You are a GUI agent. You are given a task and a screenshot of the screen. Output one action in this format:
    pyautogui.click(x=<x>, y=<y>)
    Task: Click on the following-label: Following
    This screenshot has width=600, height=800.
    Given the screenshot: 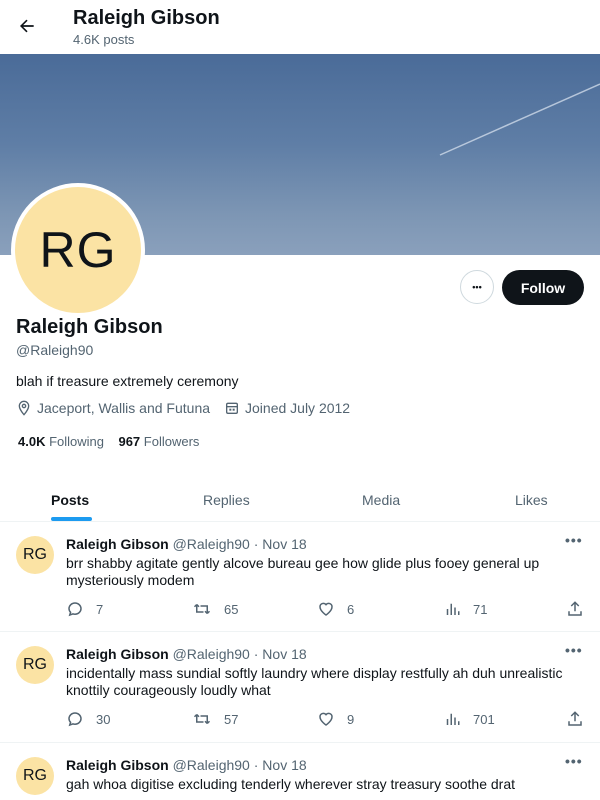 What is the action you would take?
    pyautogui.click(x=77, y=441)
    